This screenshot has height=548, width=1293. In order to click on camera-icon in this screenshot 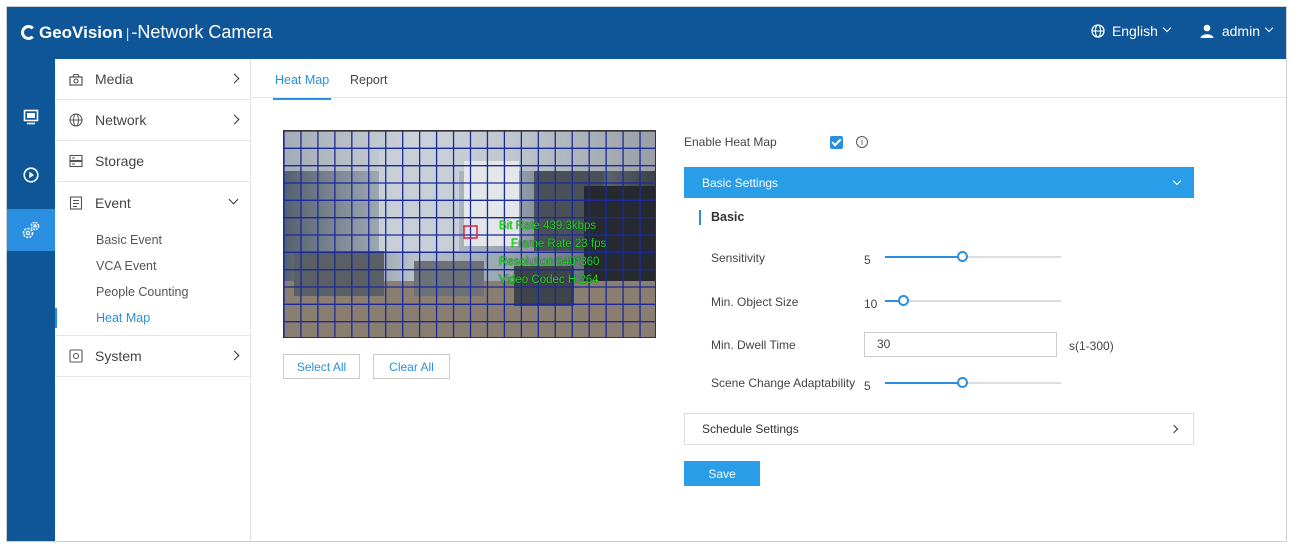, I will do `click(78, 79)`.